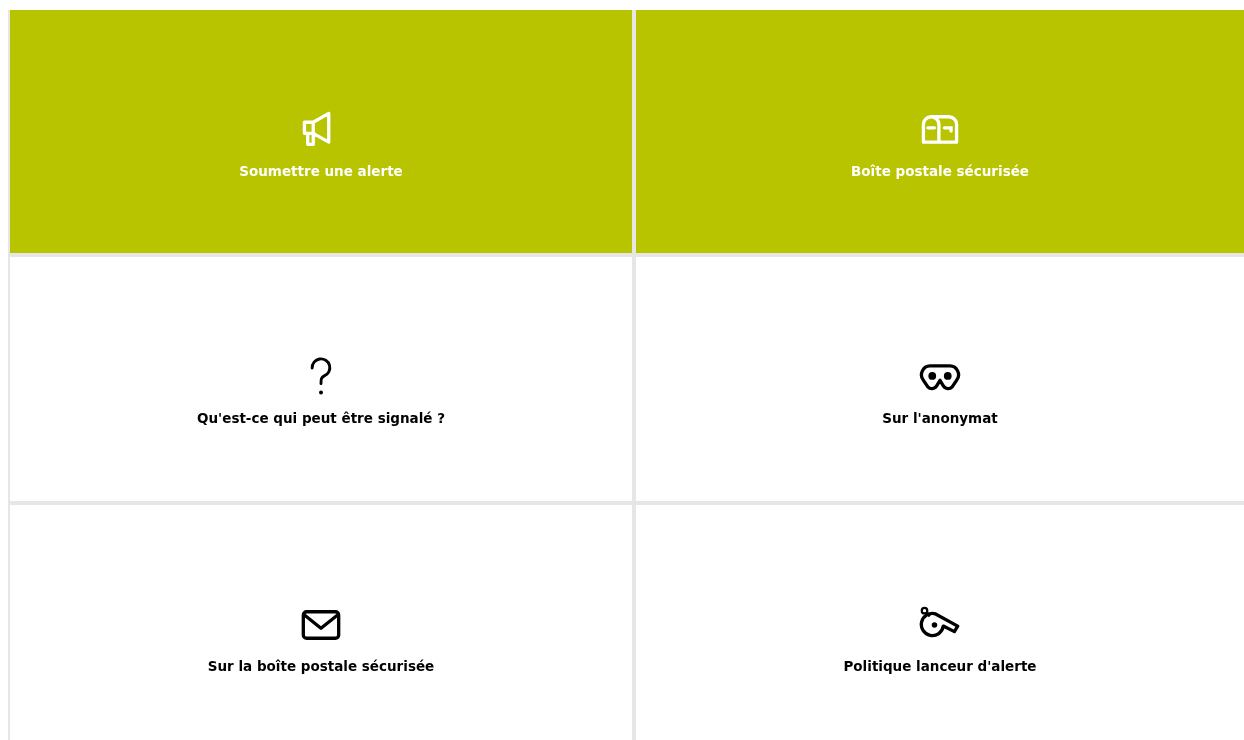  Describe the element at coordinates (321, 418) in the screenshot. I see `tile-label: Qu'est-ce qui peut être signalé ?` at that location.